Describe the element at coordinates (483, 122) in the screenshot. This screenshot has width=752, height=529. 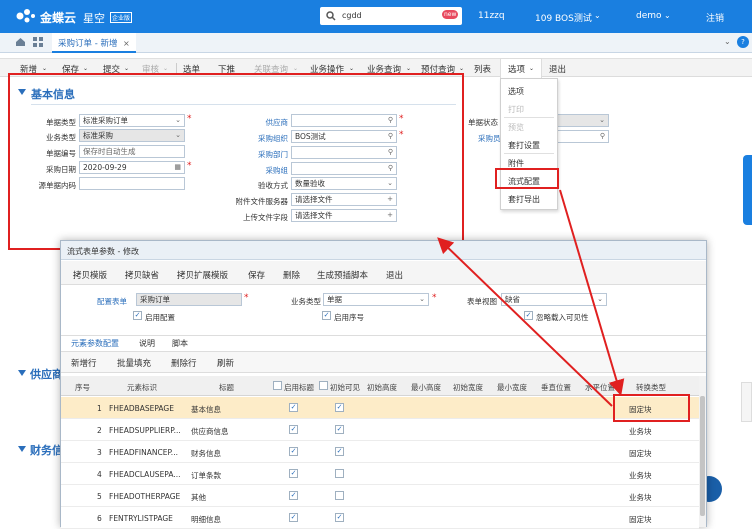
I see `label-bill-status: 单据状态` at that location.